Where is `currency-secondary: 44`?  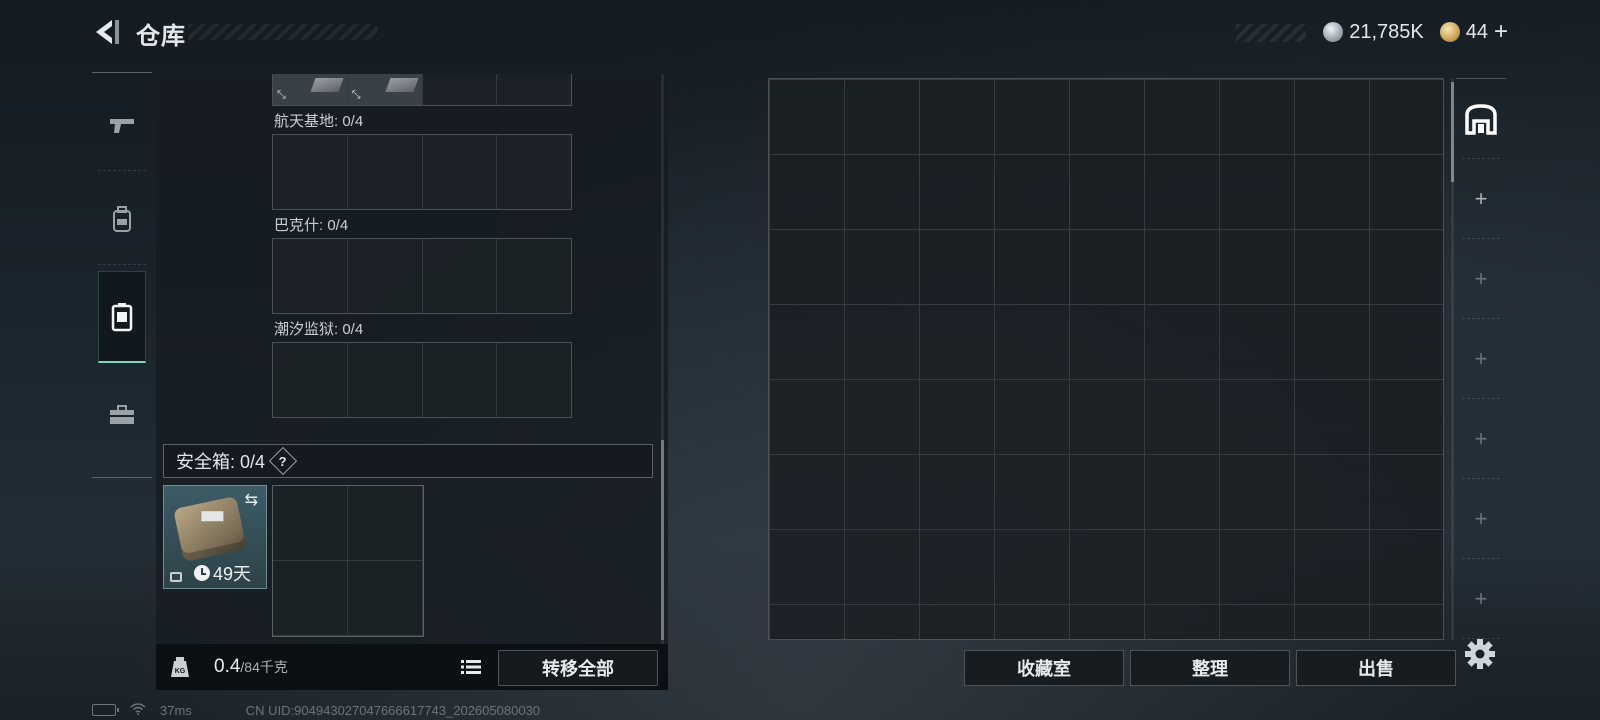 currency-secondary: 44 is located at coordinates (1476, 31).